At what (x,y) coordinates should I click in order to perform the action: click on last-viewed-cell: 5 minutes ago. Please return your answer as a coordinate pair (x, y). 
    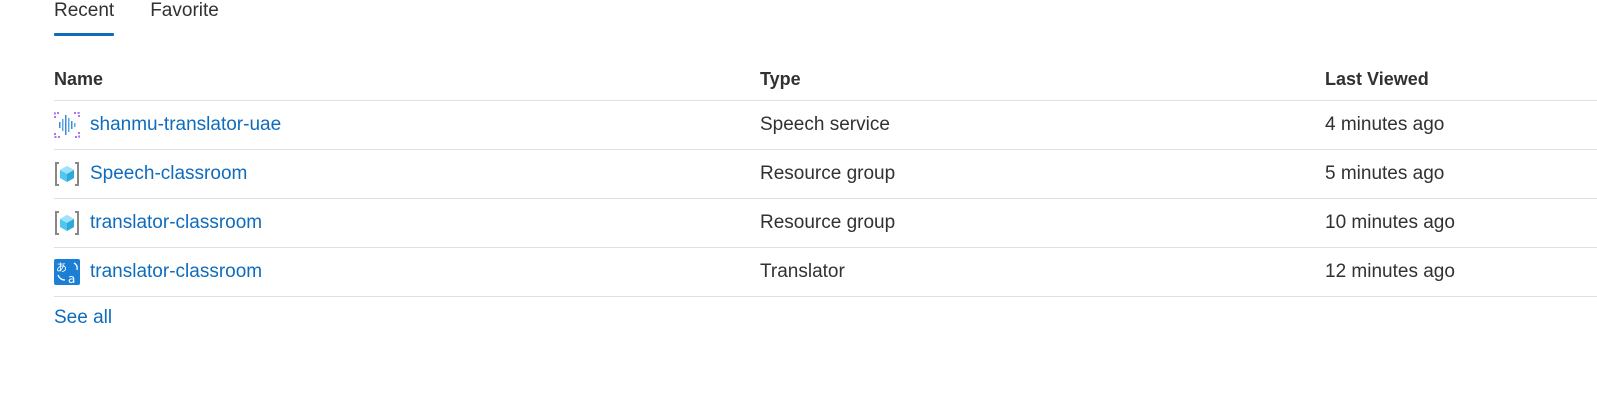
    Looking at the image, I should click on (1385, 173).